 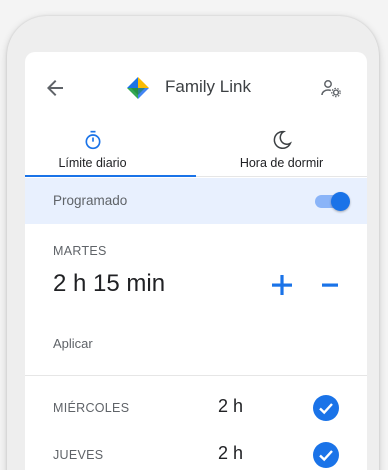 I want to click on apply-button: Aplicar, so click(x=73, y=343).